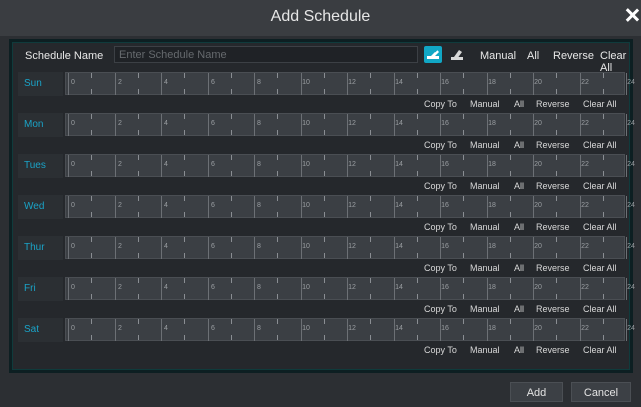 Image resolution: width=641 pixels, height=407 pixels. What do you see at coordinates (573, 56) in the screenshot?
I see `reverse-button: Reverse` at bounding box center [573, 56].